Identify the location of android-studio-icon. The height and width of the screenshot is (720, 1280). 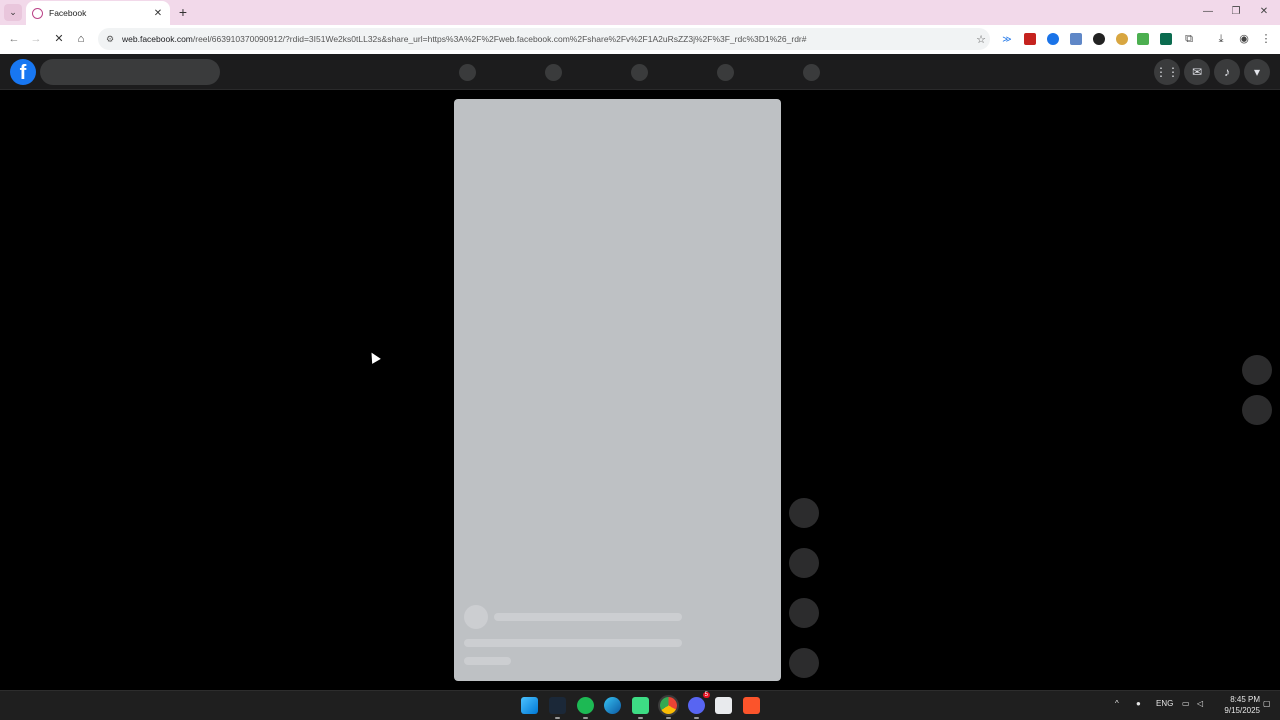
(640, 708).